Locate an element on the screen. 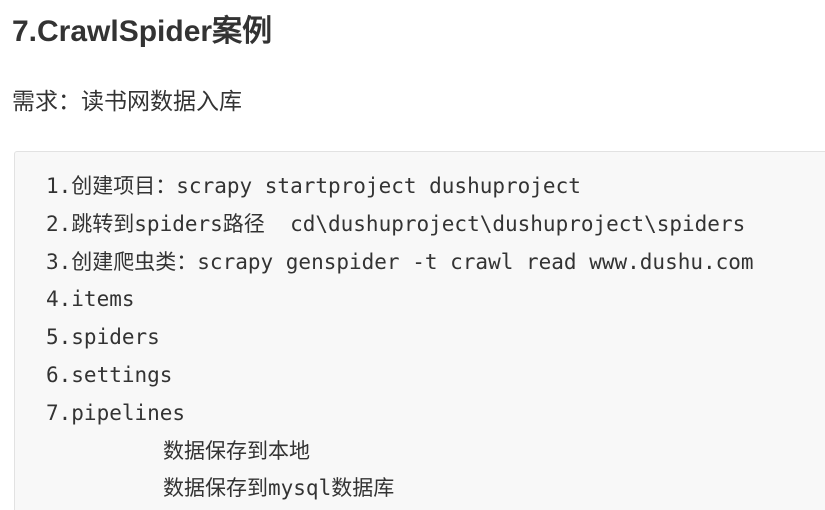 This screenshot has width=825, height=510. code-line-pipelines: 7.pipelines is located at coordinates (116, 412).